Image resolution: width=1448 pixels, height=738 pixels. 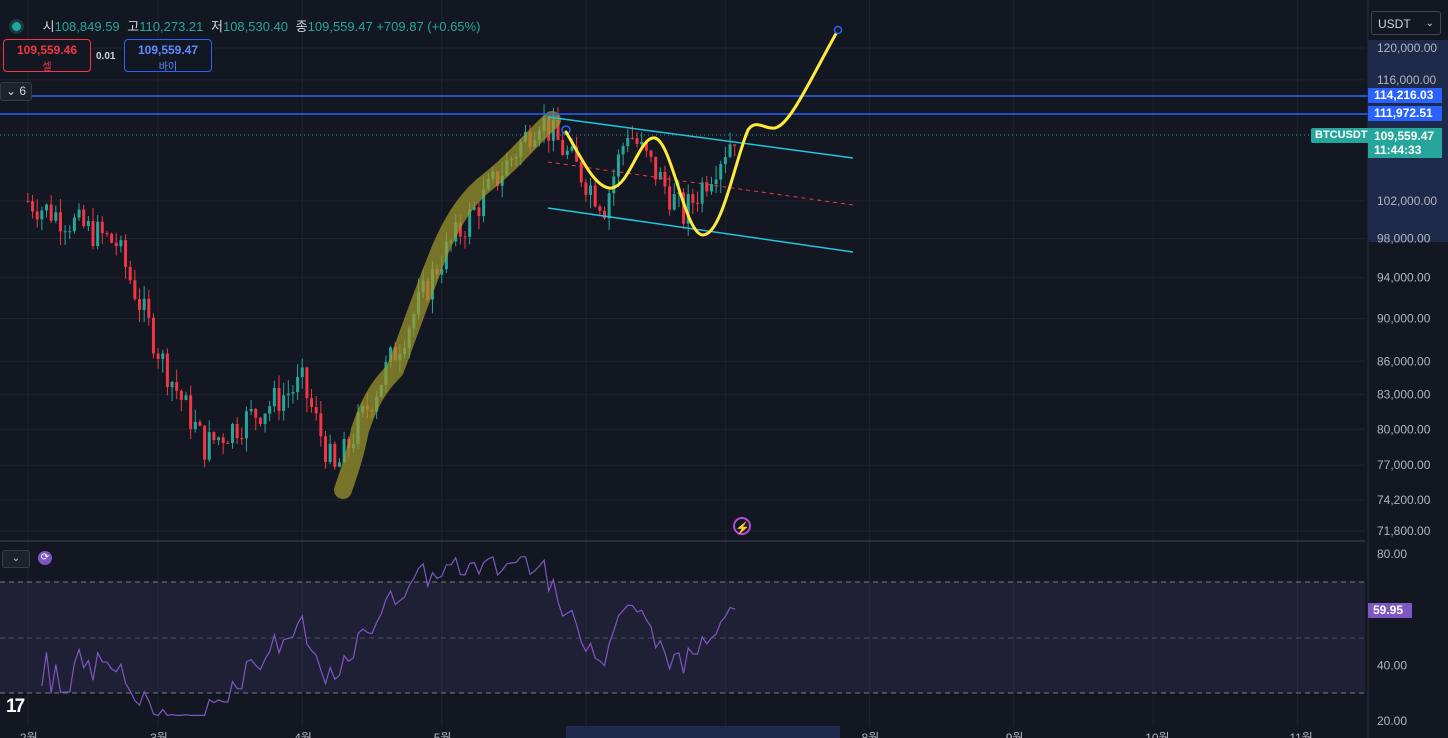 I want to click on time-tick-label: 2월, so click(x=29, y=734).